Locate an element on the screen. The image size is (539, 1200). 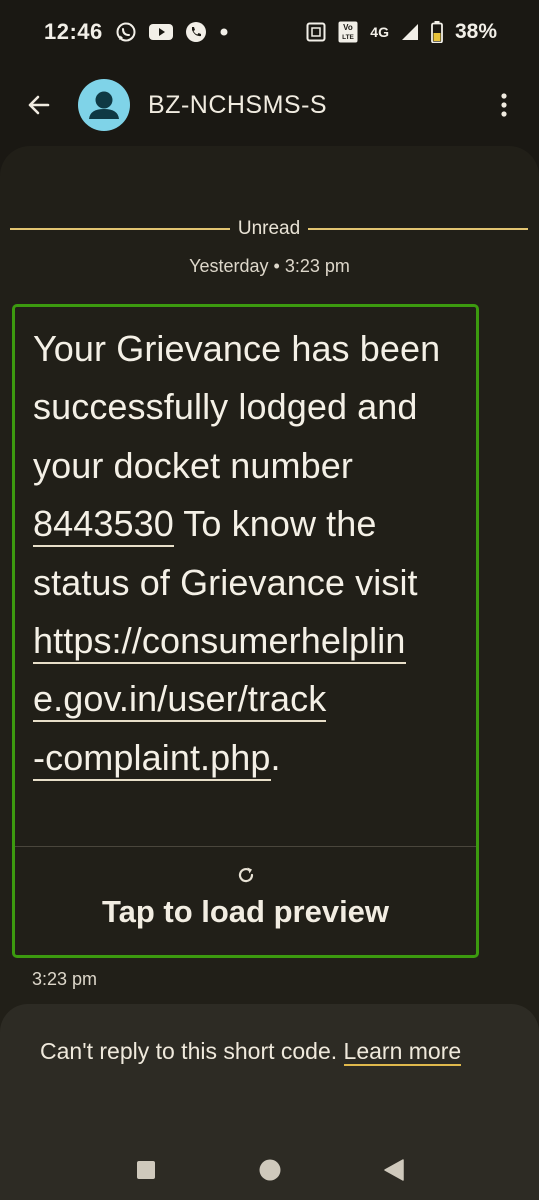
status-bar: 12:46 Vo LTE 4G 38% is located at coordinates (269, 32).